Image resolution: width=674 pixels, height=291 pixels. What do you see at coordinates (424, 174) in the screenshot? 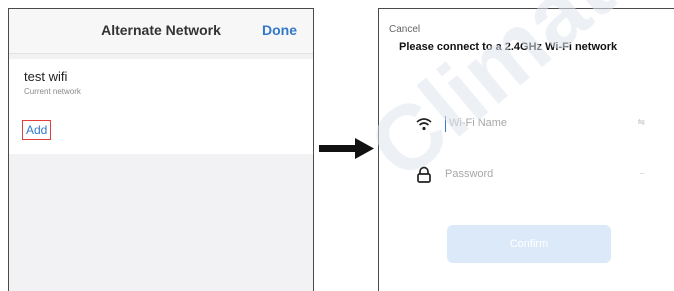
I see `lock-icon` at bounding box center [424, 174].